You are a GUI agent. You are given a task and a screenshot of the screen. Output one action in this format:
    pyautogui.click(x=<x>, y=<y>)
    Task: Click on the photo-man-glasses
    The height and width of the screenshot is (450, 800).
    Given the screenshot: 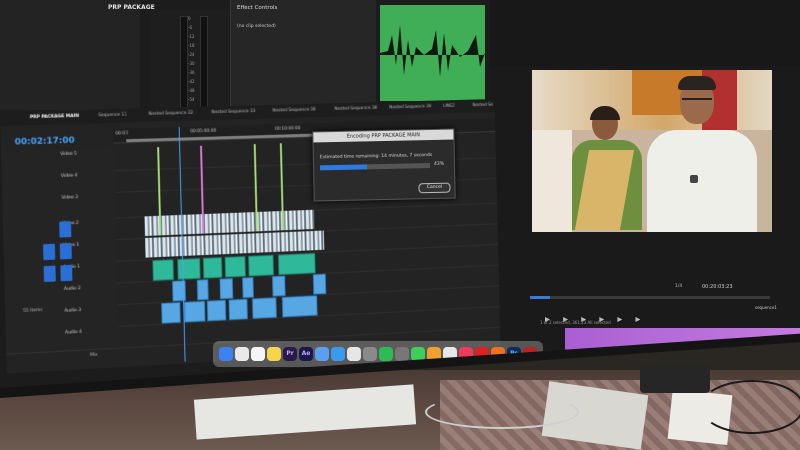 What is the action you would take?
    pyautogui.click(x=697, y=101)
    